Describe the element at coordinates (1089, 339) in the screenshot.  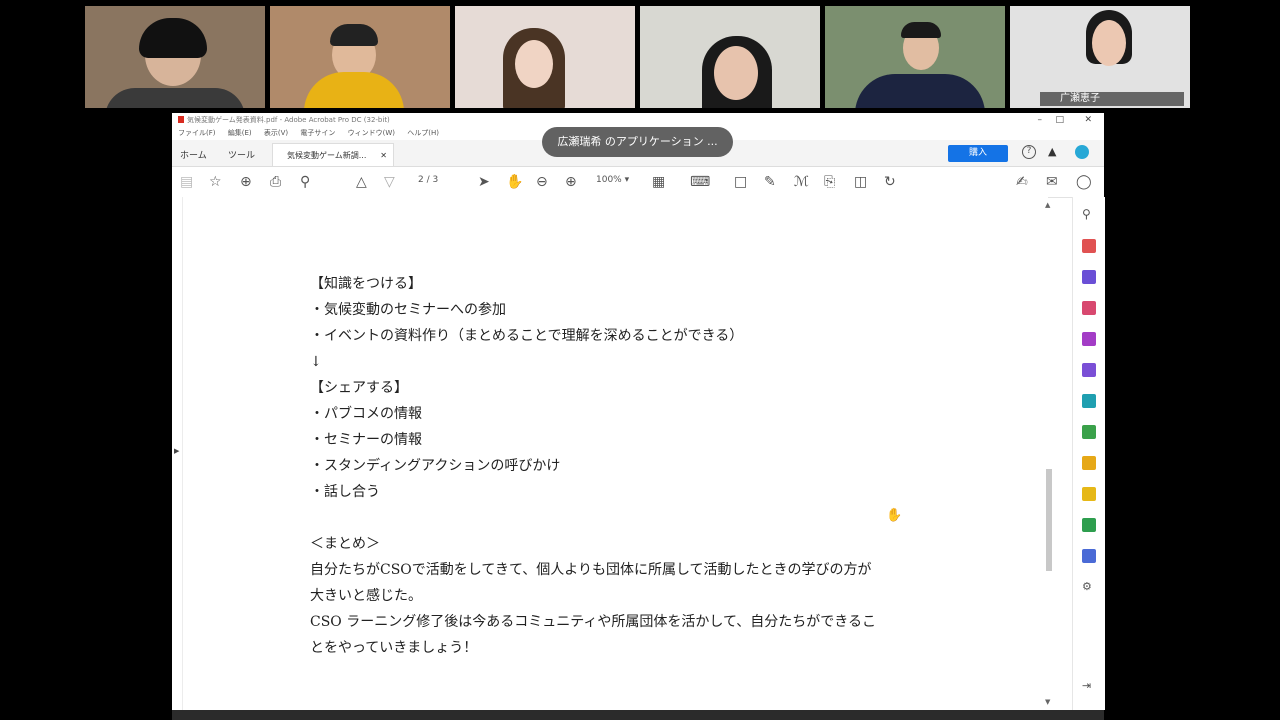
I see `export-pdf-icon` at that location.